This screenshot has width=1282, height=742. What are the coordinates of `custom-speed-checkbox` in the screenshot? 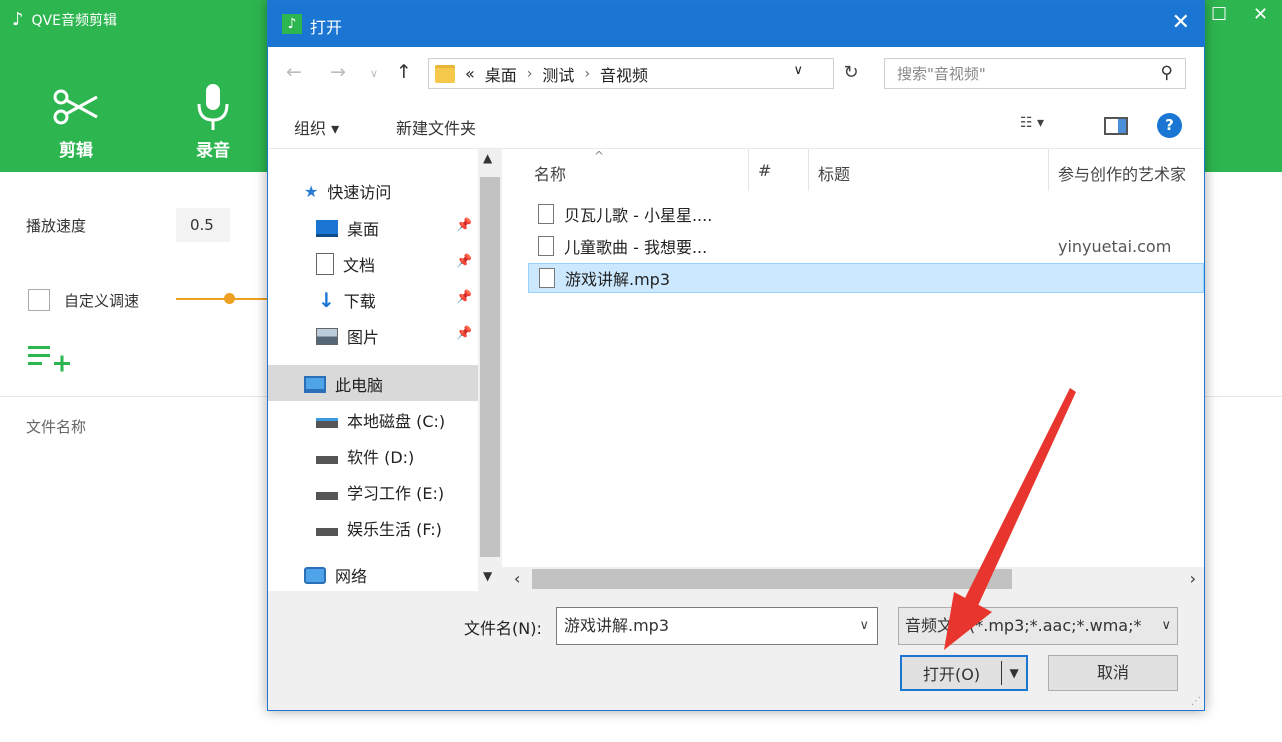 It's located at (39, 300).